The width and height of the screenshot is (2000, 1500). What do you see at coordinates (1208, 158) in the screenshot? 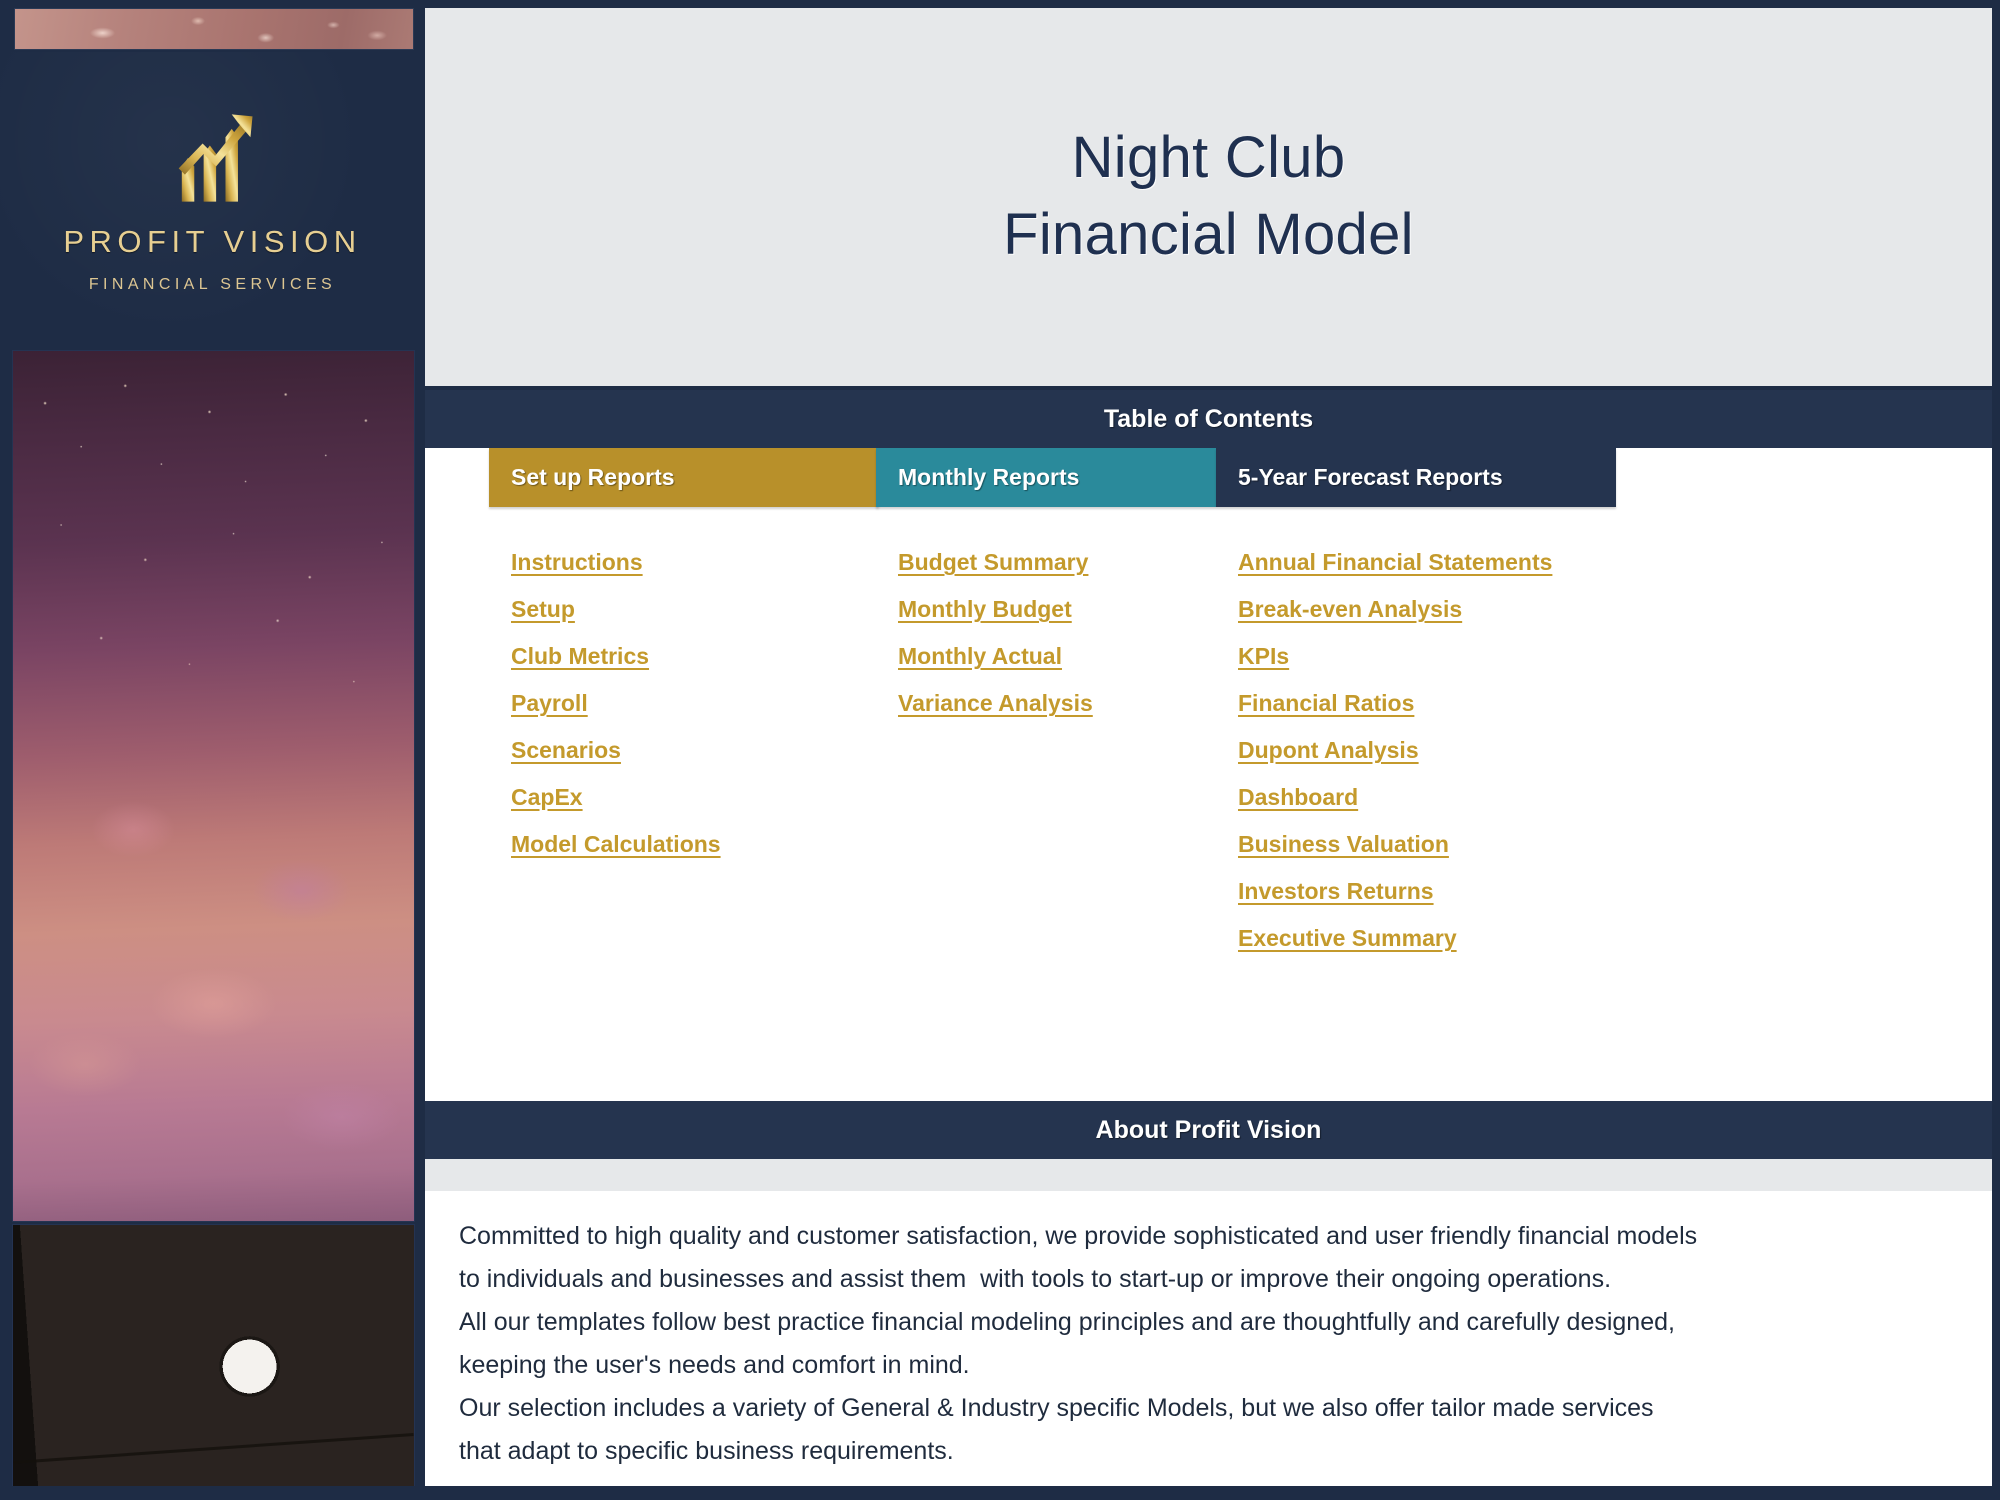
I see `page-title-line-1: Night Club` at bounding box center [1208, 158].